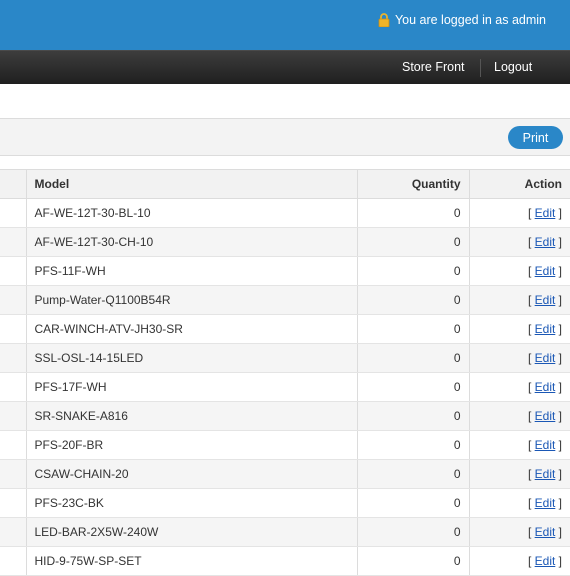 The image size is (570, 576). Describe the element at coordinates (412, 184) in the screenshot. I see `header-quantity: Quantity` at that location.